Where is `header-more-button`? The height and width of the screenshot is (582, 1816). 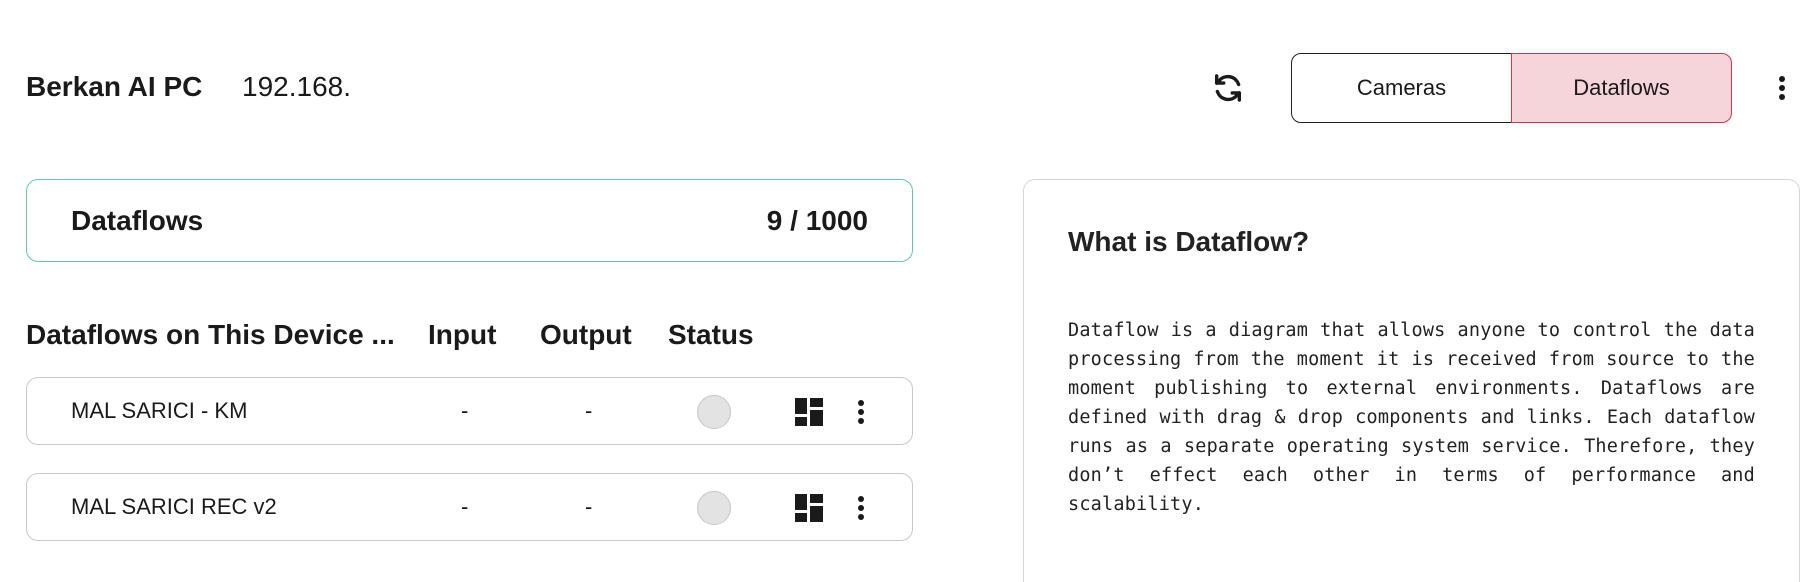 header-more-button is located at coordinates (1782, 88).